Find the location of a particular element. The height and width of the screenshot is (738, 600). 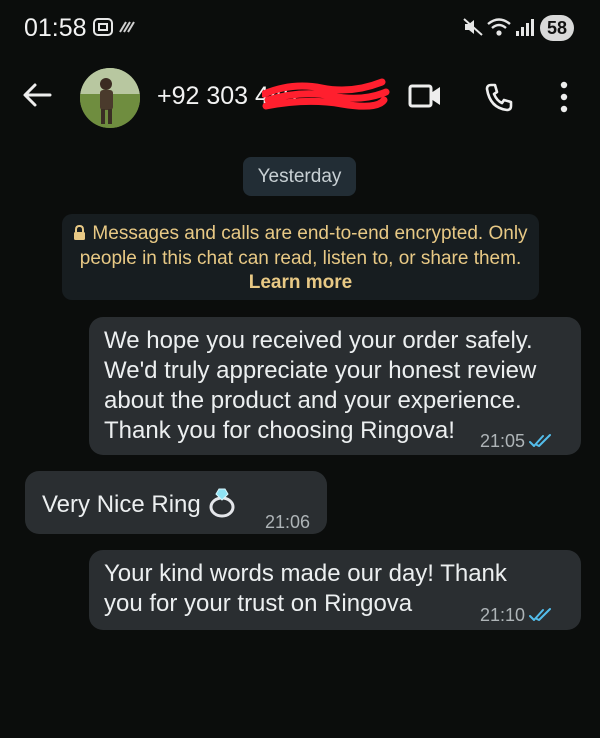

ring-emoji-icon is located at coordinates (222, 506).